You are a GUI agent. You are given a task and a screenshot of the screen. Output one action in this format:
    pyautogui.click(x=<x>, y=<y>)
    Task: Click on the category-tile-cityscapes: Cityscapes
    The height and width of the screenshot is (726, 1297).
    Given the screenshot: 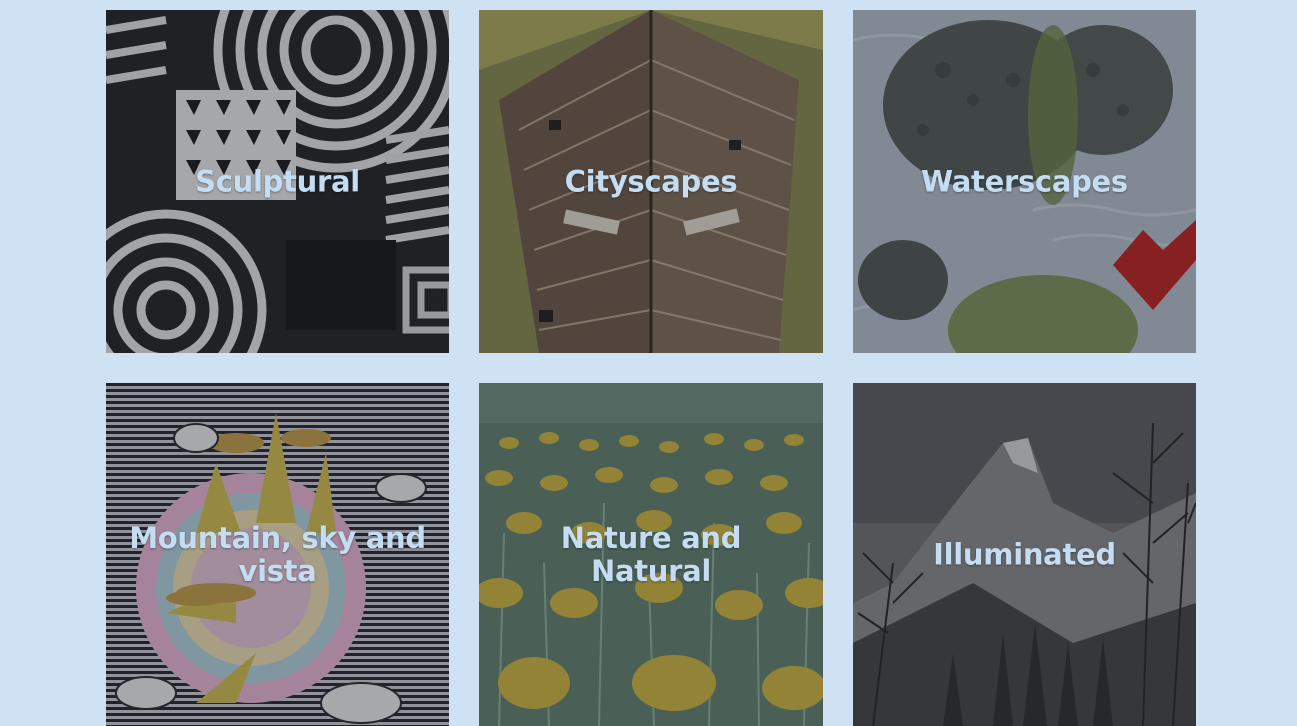 What is the action you would take?
    pyautogui.click(x=651, y=181)
    